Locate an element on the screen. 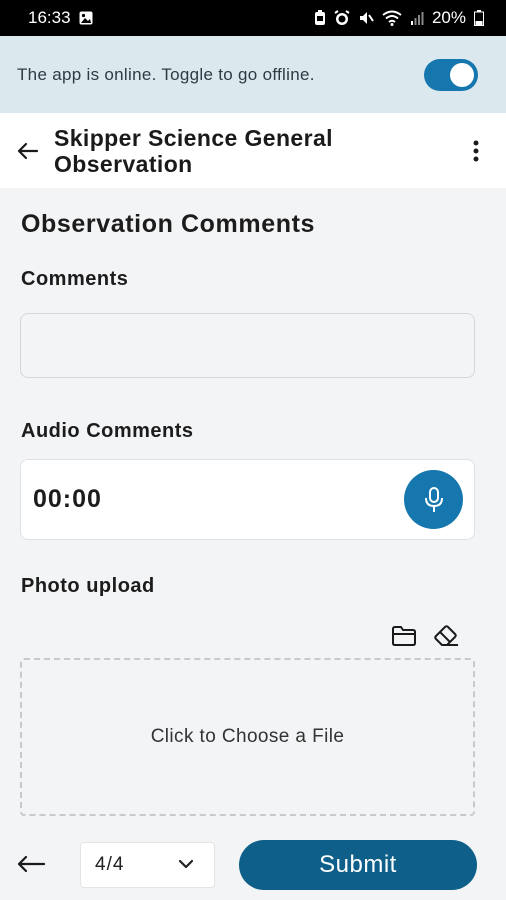  microphone-icon is located at coordinates (433, 499).